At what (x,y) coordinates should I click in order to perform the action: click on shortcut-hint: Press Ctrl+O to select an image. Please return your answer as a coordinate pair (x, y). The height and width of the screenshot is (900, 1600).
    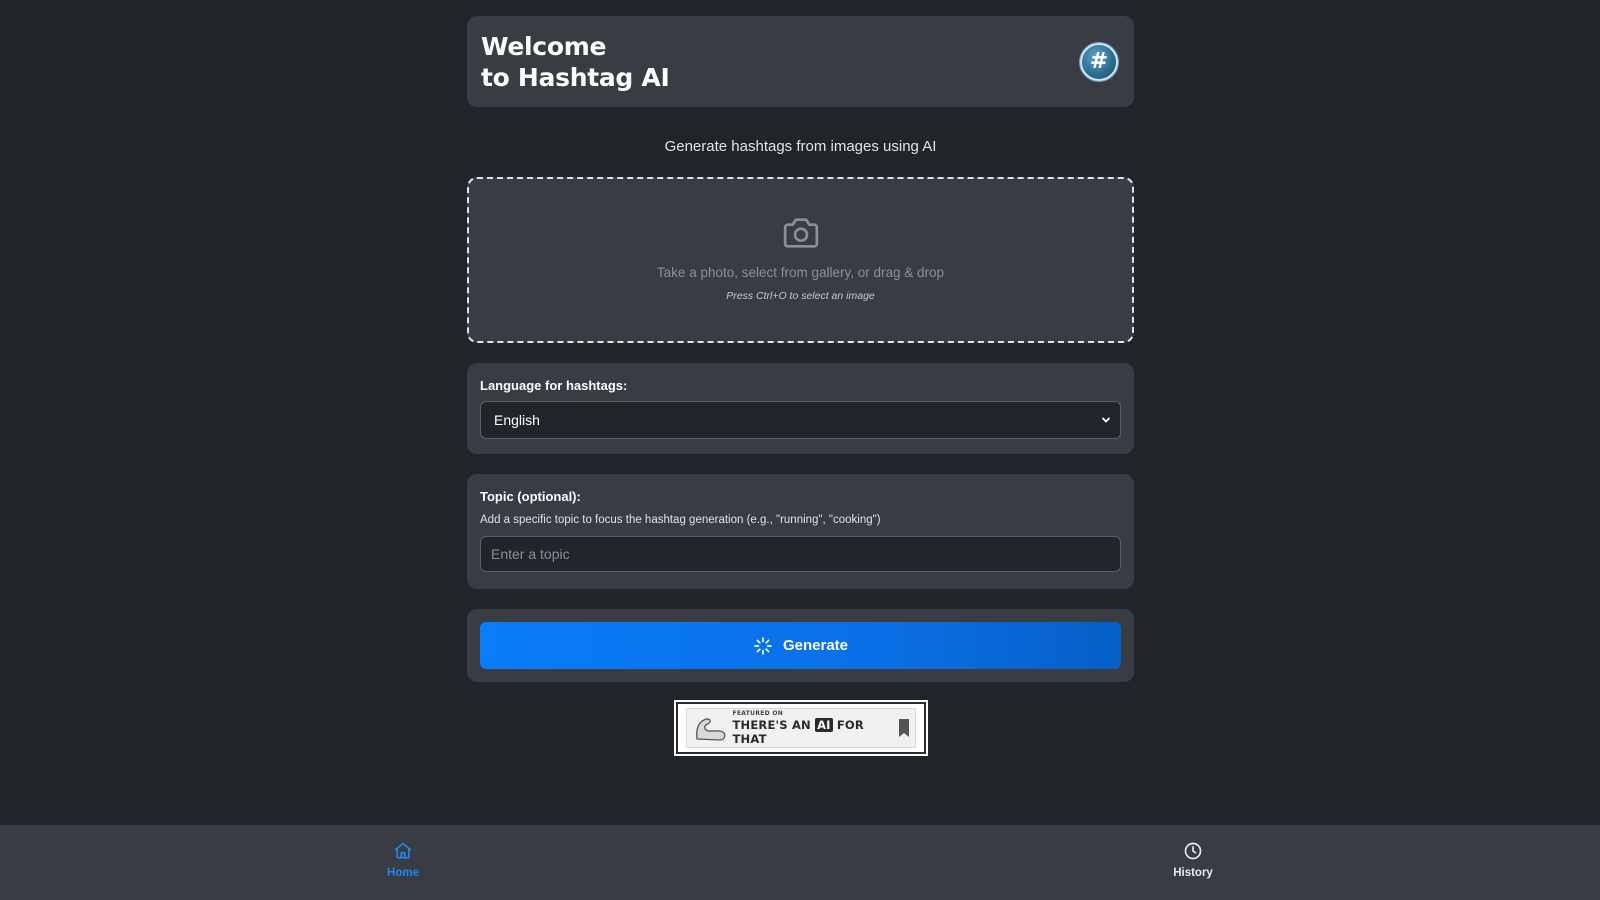
    Looking at the image, I should click on (800, 296).